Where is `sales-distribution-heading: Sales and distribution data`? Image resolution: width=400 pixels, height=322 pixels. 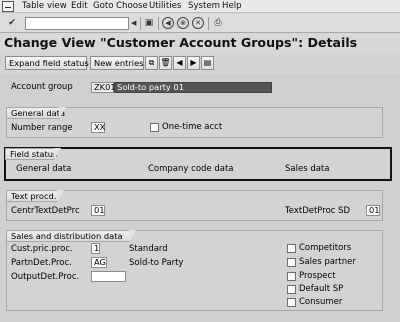
sales-distribution-heading: Sales and distribution data is located at coordinates (71, 236).